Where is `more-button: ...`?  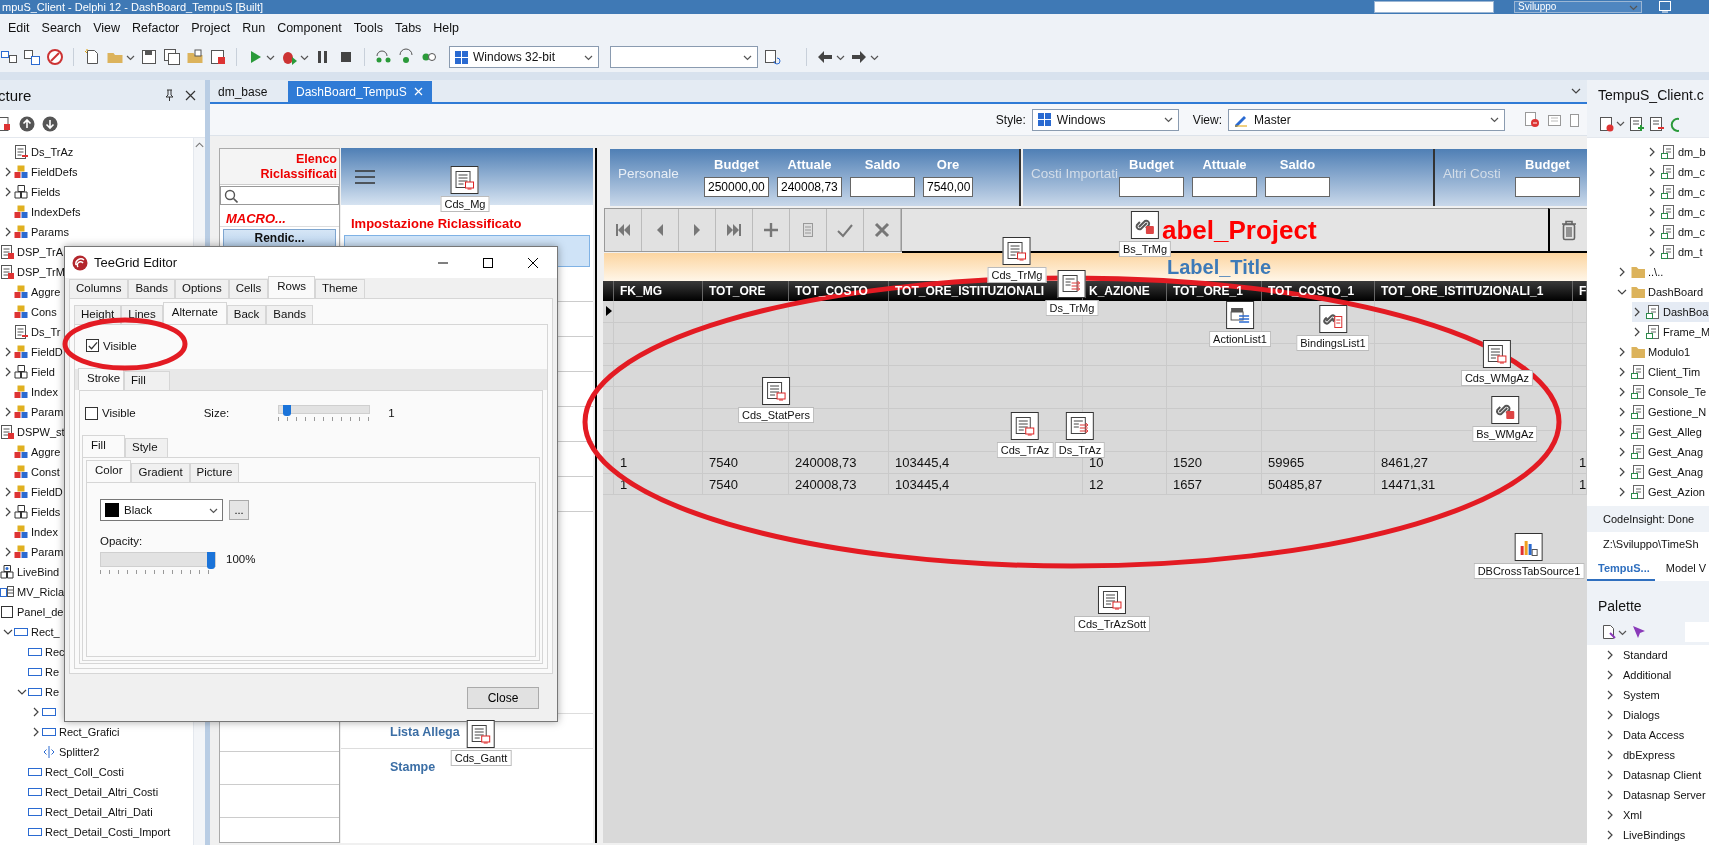
more-button: ... is located at coordinates (239, 510).